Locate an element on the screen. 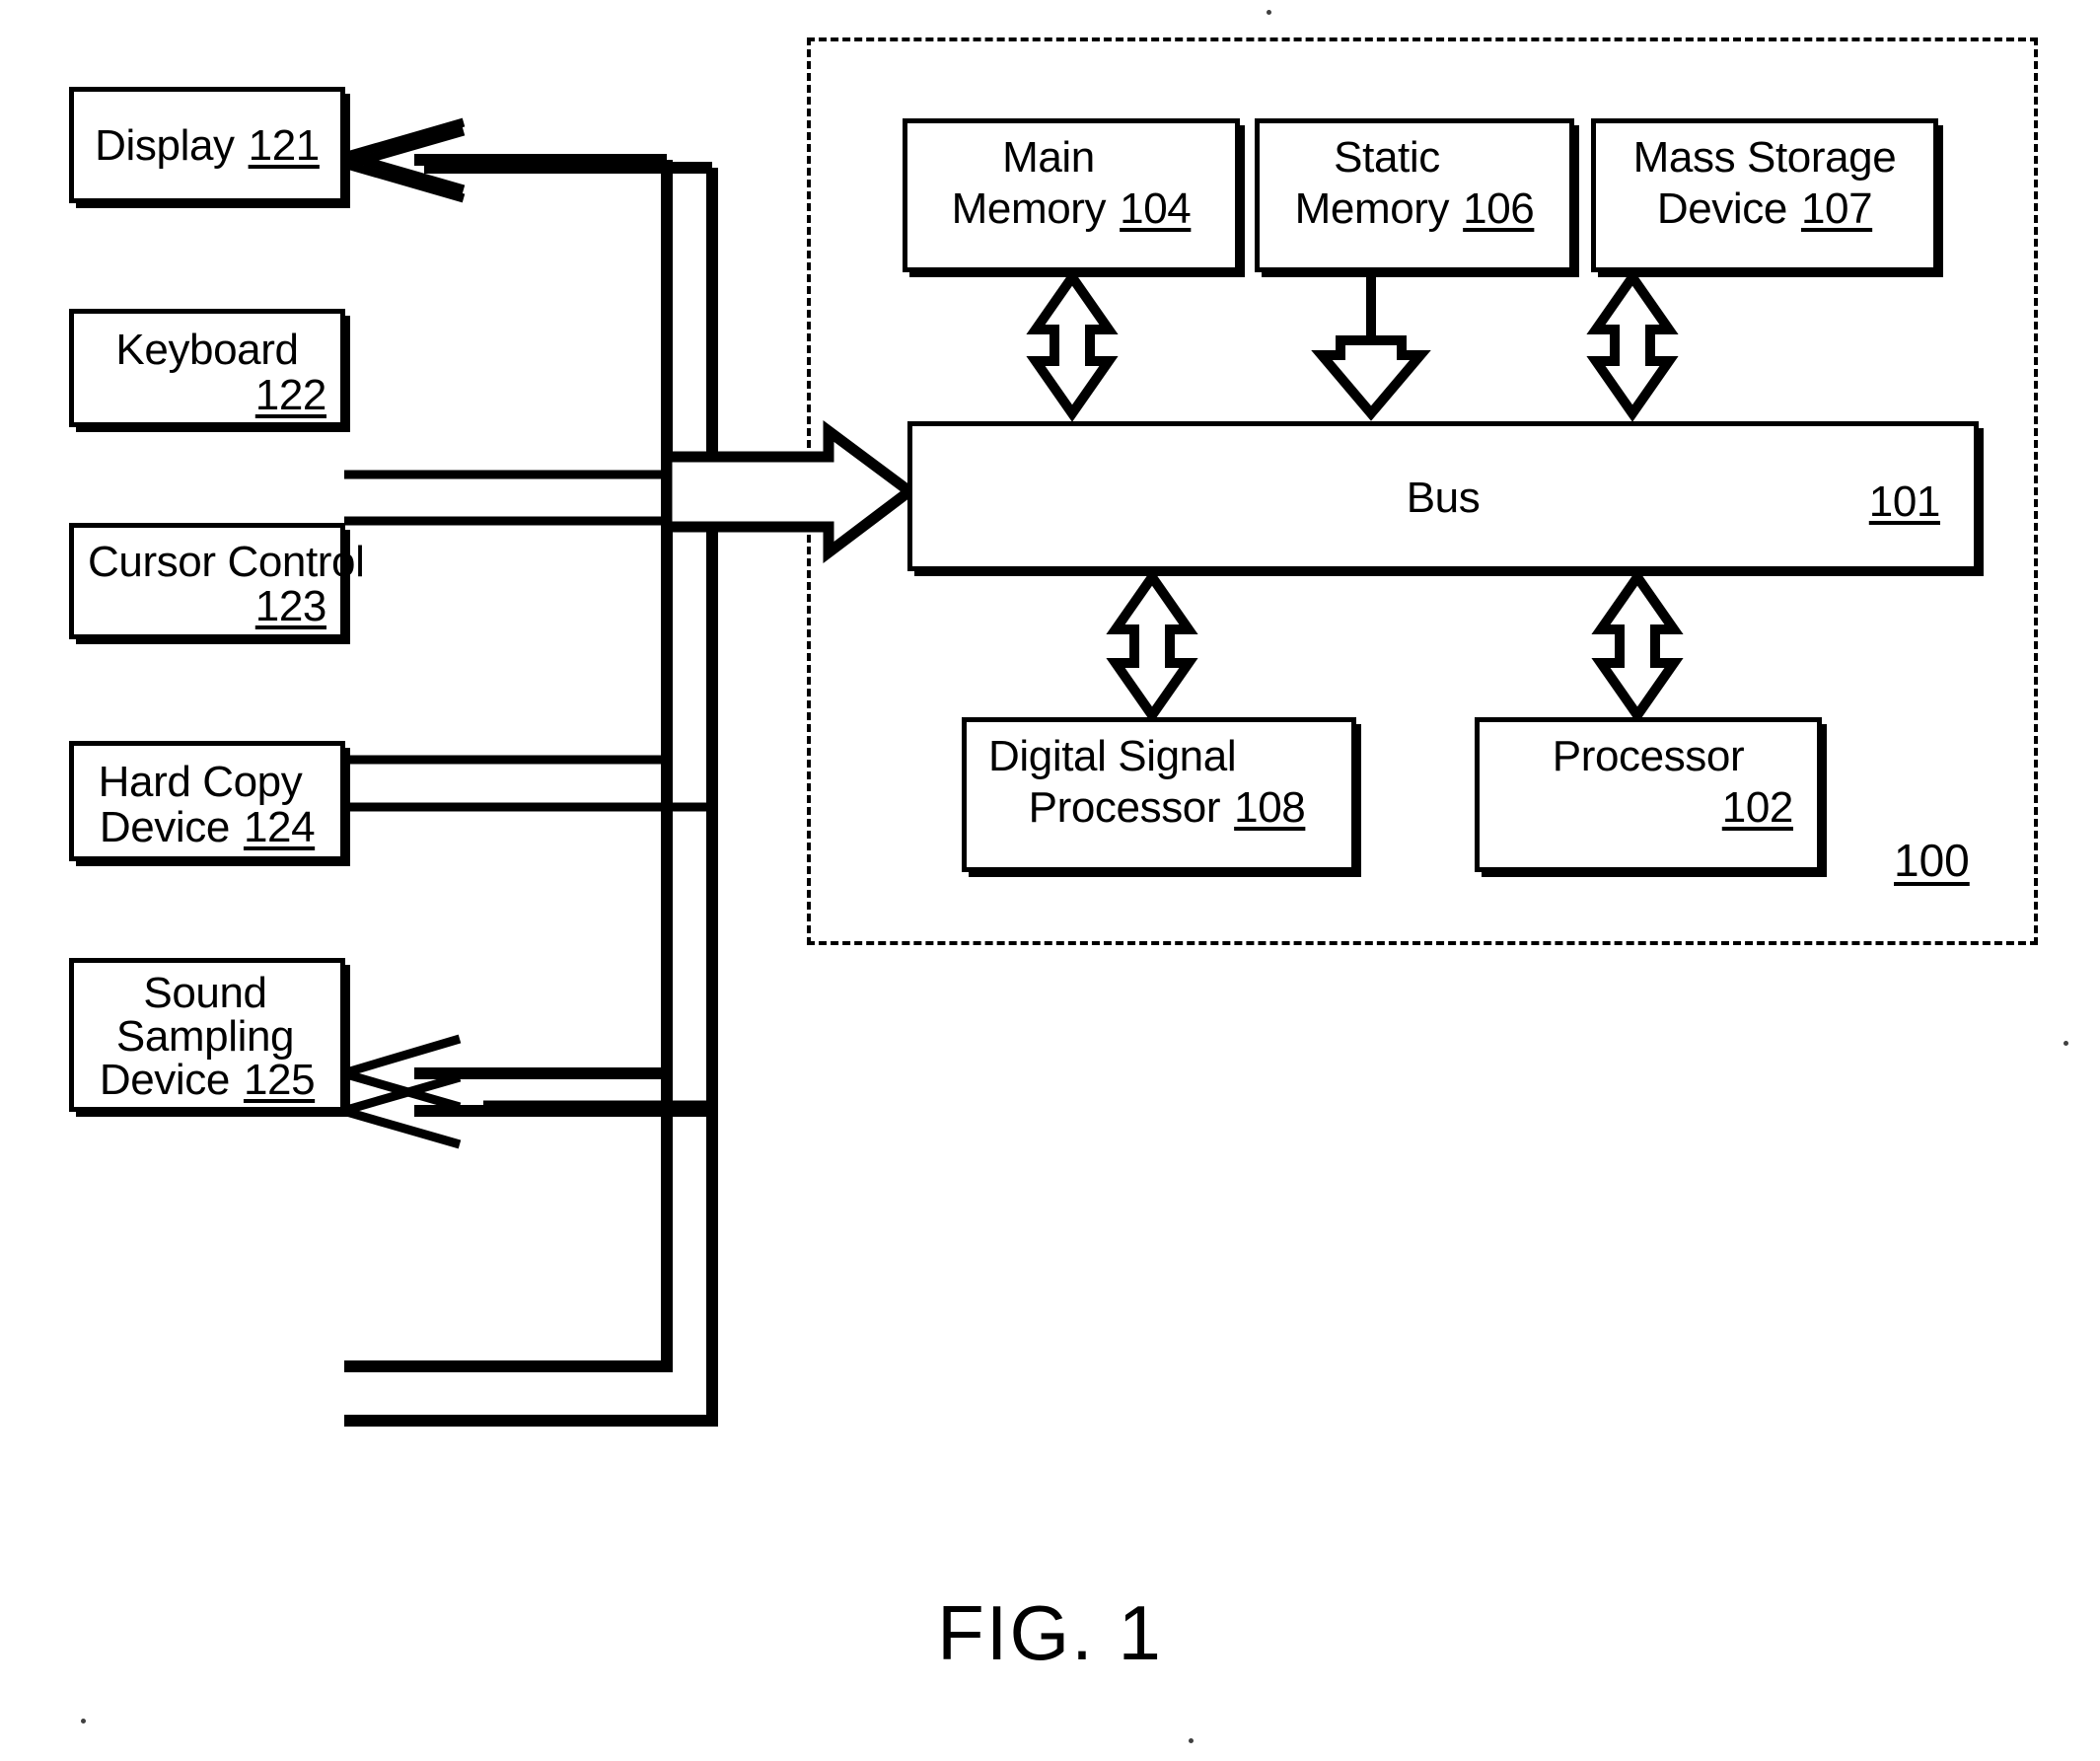 Image resolution: width=2100 pixels, height=1761 pixels. sound-sampling-device-box: Sound Sampling Device 125 is located at coordinates (207, 1035).